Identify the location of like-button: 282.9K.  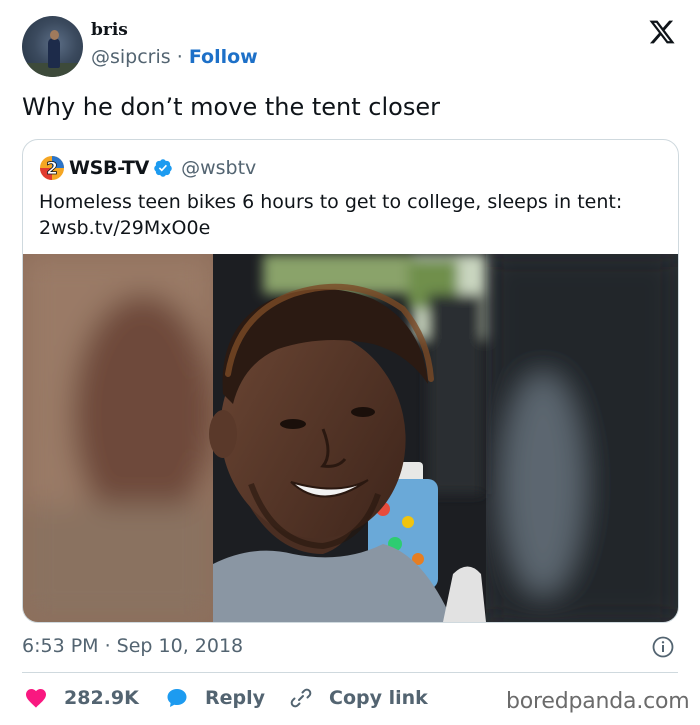
(81, 698).